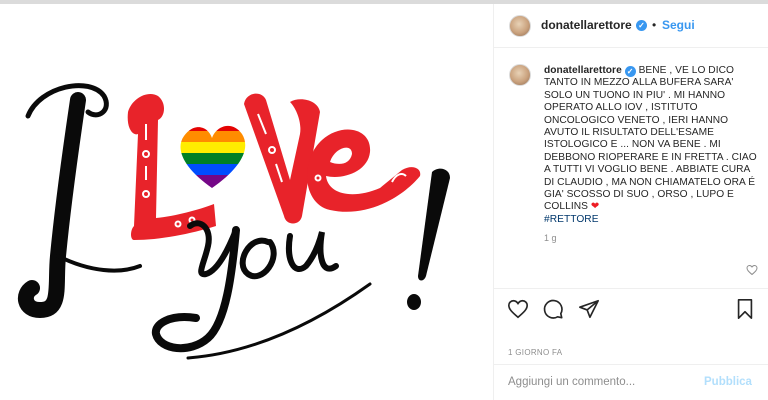 Image resolution: width=768 pixels, height=400 pixels. Describe the element at coordinates (752, 270) in the screenshot. I see `comment-like-heart-icon` at that location.